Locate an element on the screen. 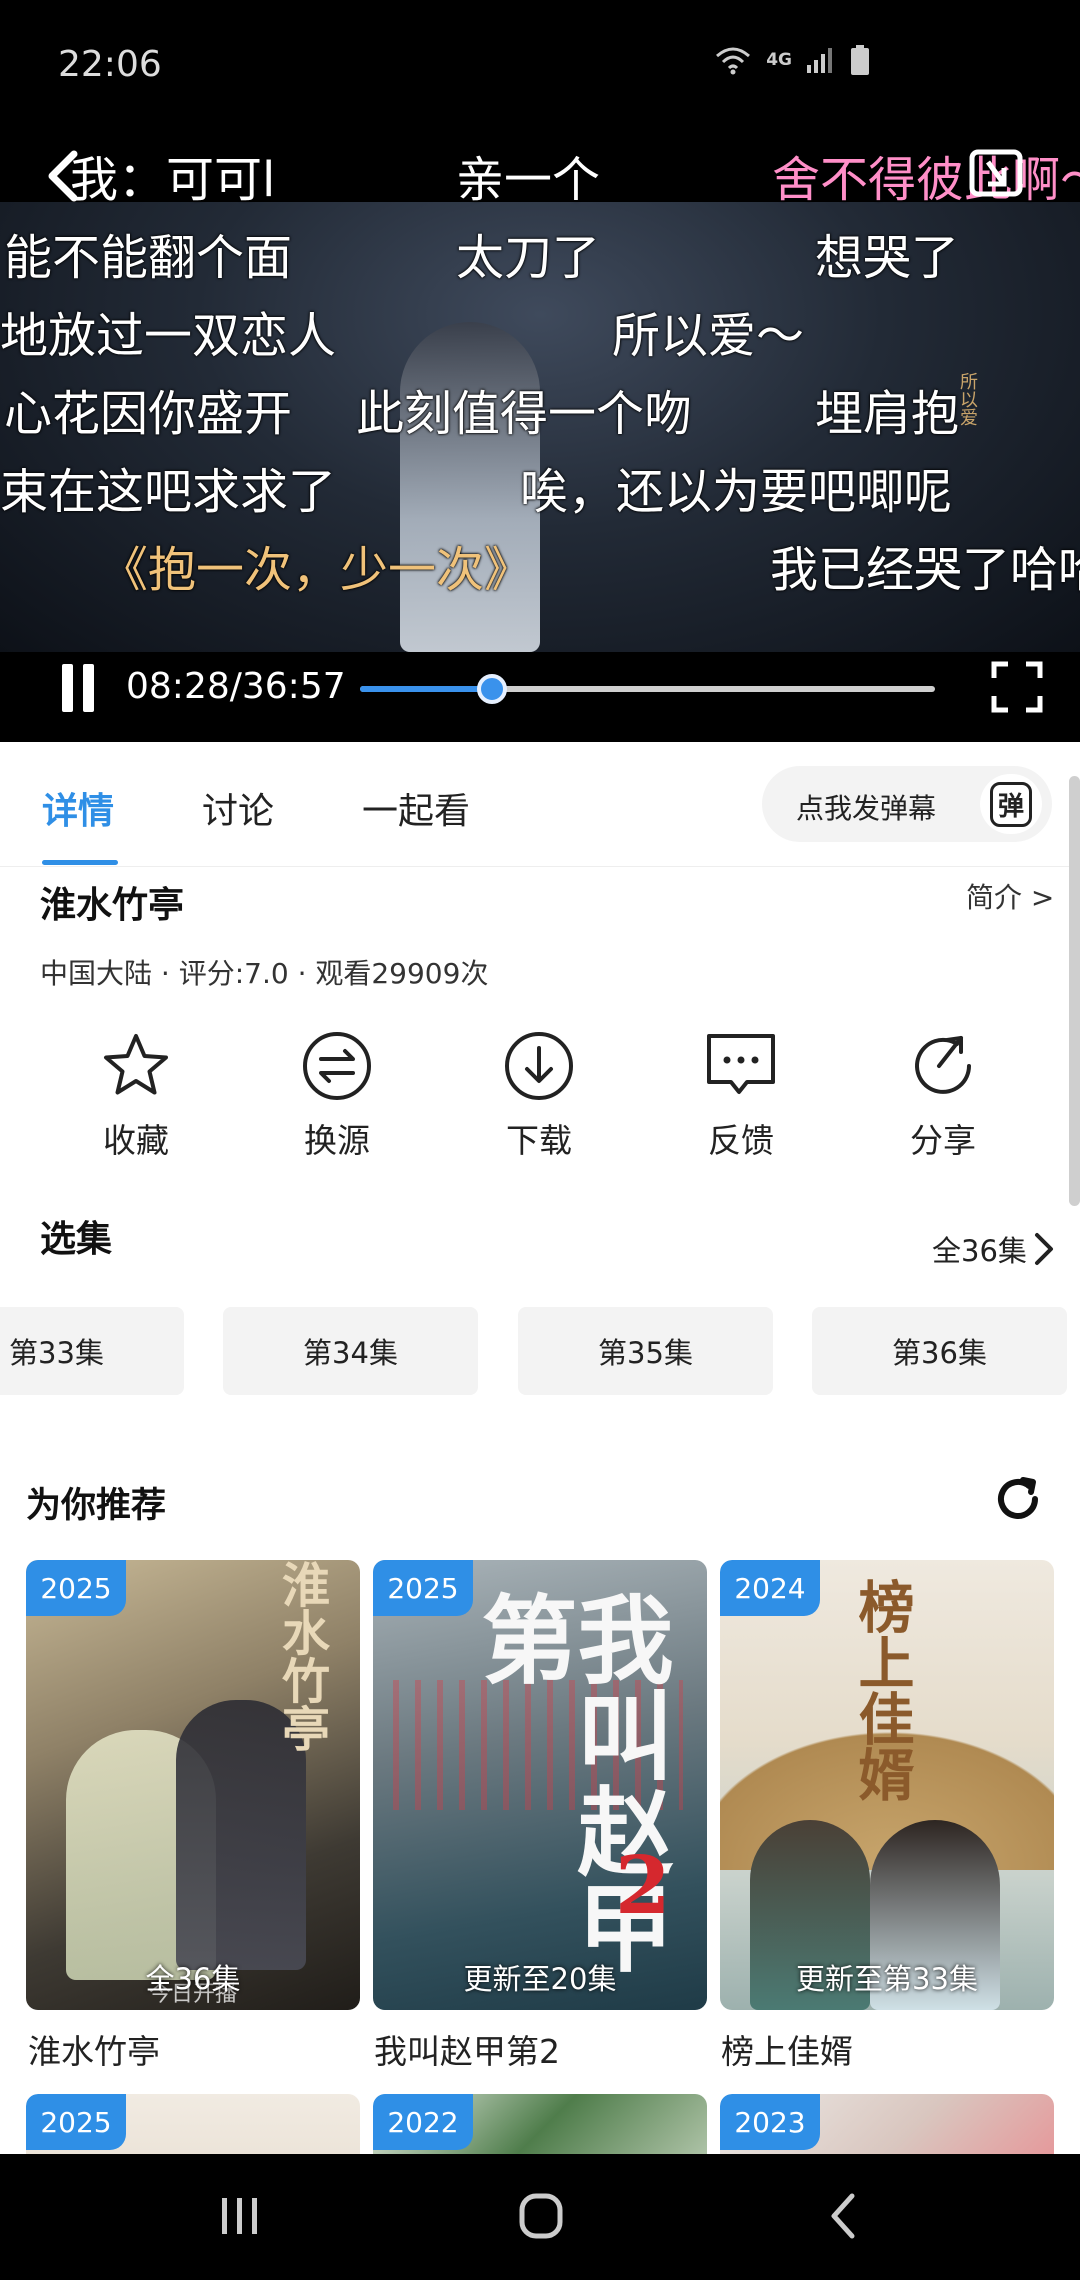  danmaku-comment: 《抱一次，少一次》 is located at coordinates (316, 570).